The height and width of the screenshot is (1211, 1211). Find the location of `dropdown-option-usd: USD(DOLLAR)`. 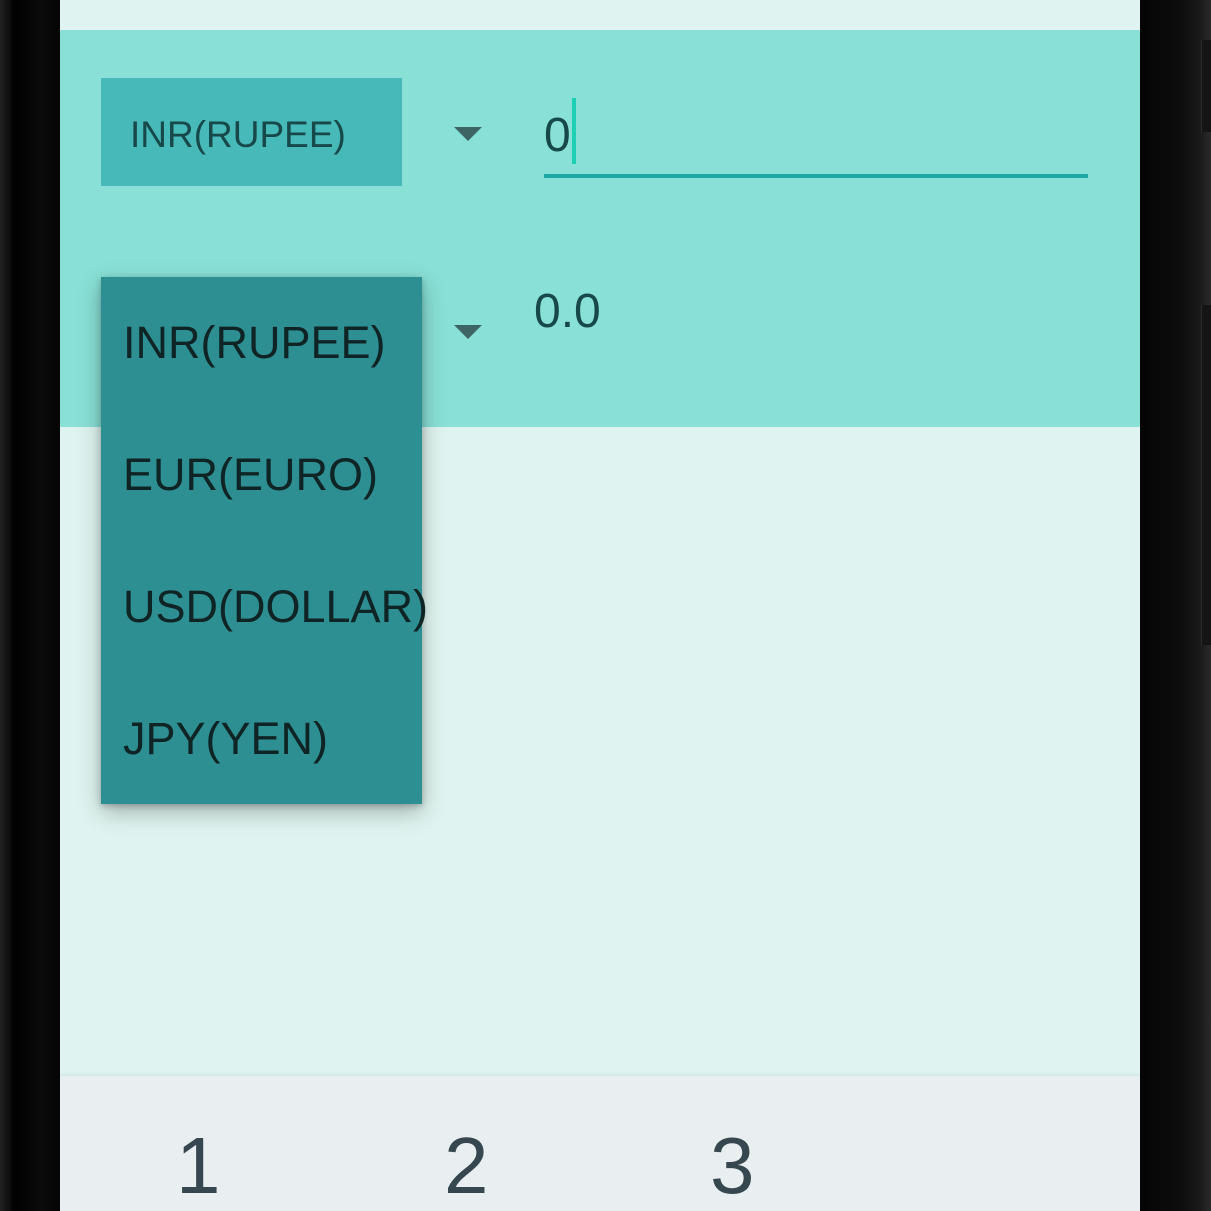

dropdown-option-usd: USD(DOLLAR) is located at coordinates (264, 607).